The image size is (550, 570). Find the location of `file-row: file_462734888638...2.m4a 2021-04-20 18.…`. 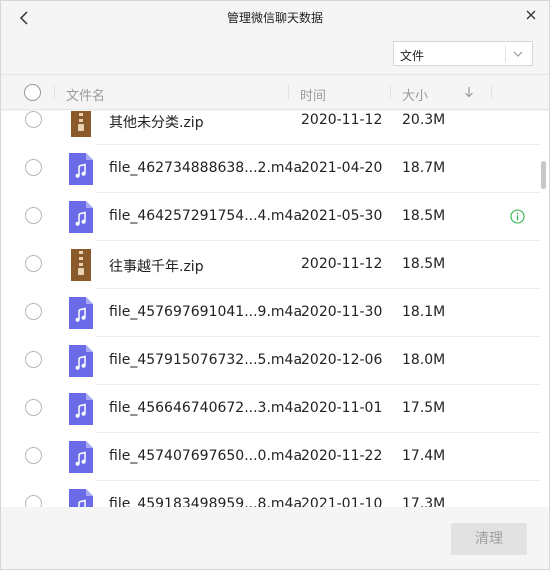

file-row: file_462734888638...2.m4a 2021-04-20 18.… is located at coordinates (271, 169).